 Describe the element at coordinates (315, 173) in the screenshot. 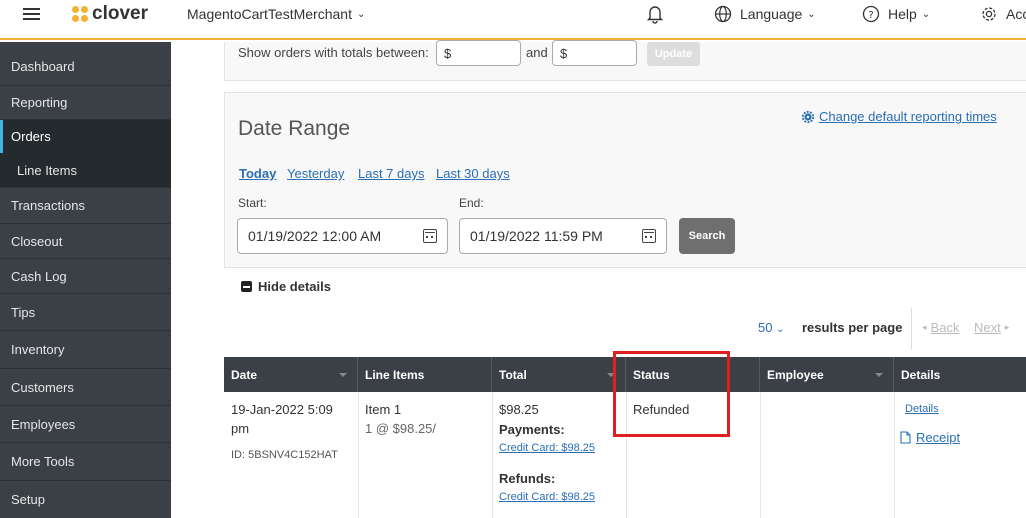

I see `quick-link-yesterday: Yesterday` at that location.